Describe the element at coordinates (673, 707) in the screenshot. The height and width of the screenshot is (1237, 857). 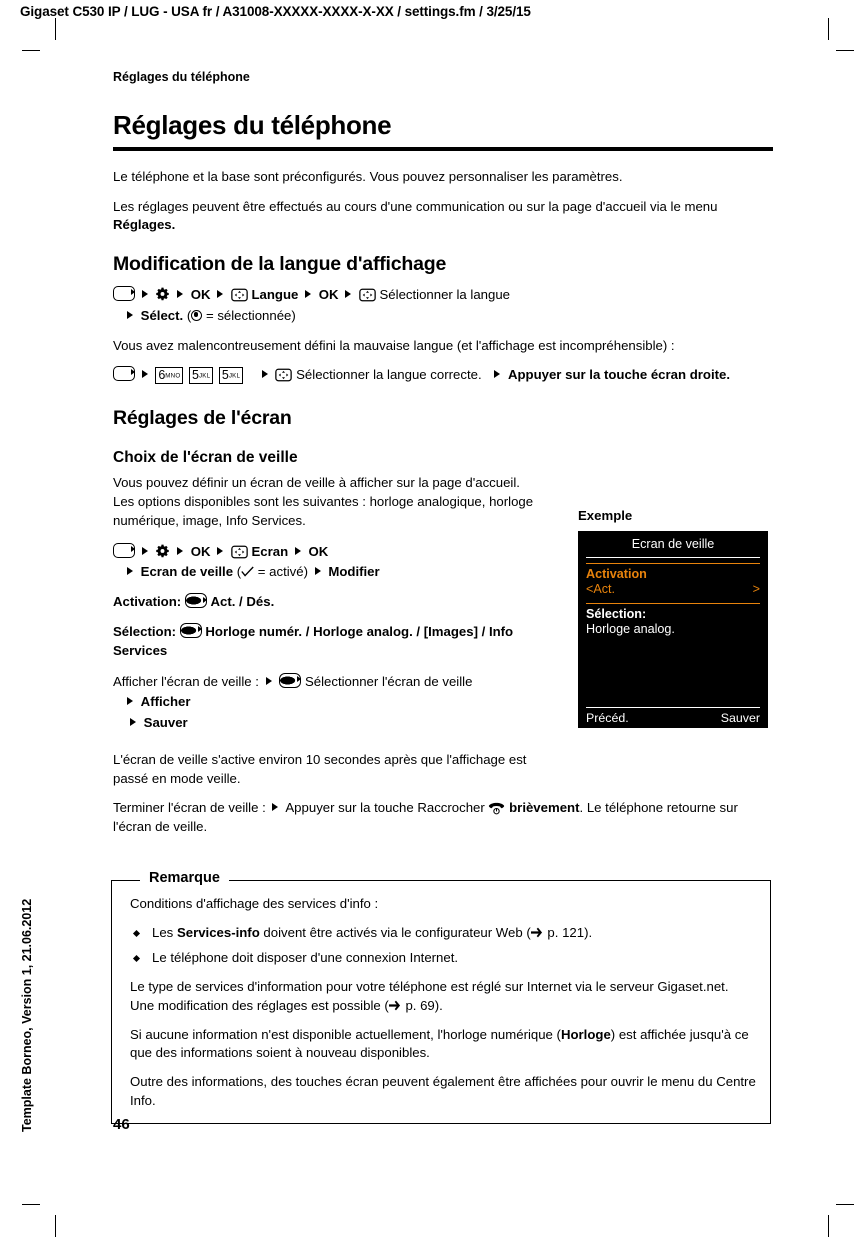
I see `lcd-softkey-separator` at that location.